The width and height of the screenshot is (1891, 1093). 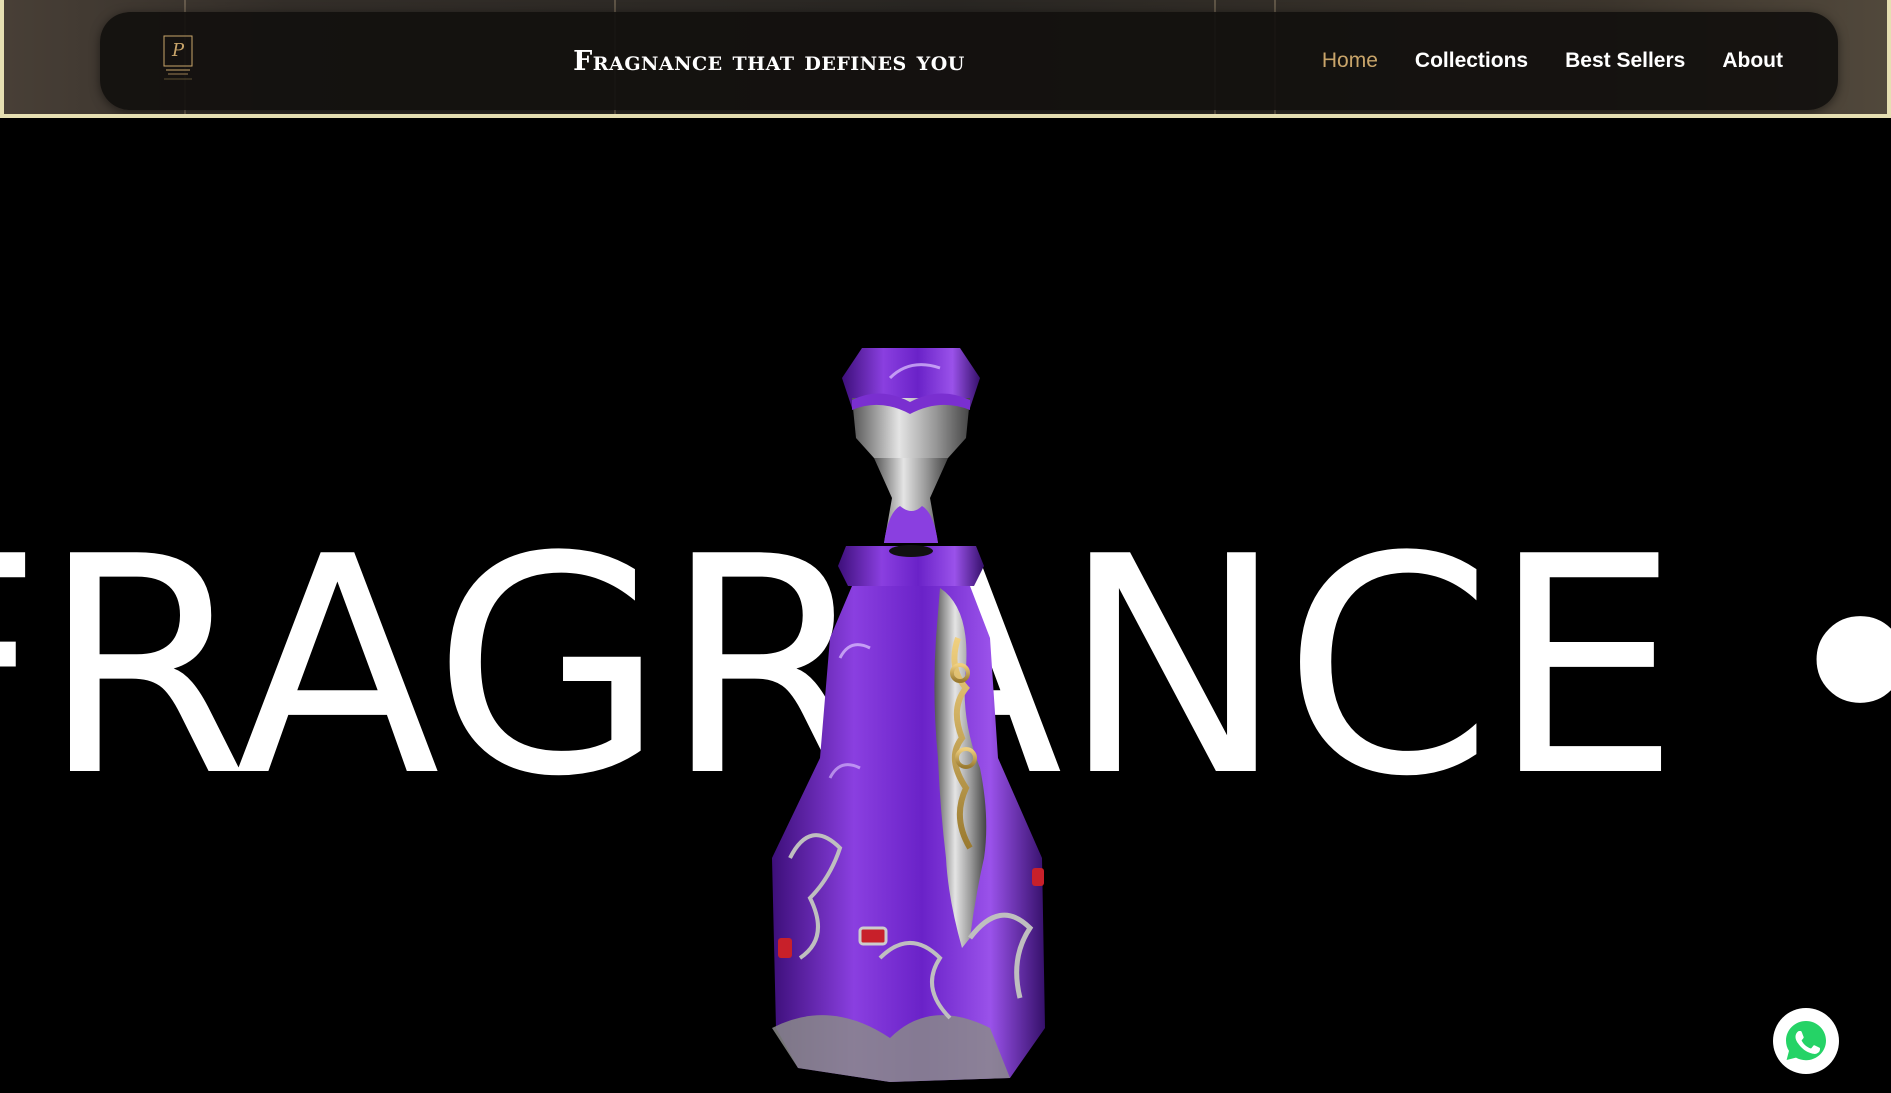 I want to click on nav-home: Home, so click(x=1350, y=61).